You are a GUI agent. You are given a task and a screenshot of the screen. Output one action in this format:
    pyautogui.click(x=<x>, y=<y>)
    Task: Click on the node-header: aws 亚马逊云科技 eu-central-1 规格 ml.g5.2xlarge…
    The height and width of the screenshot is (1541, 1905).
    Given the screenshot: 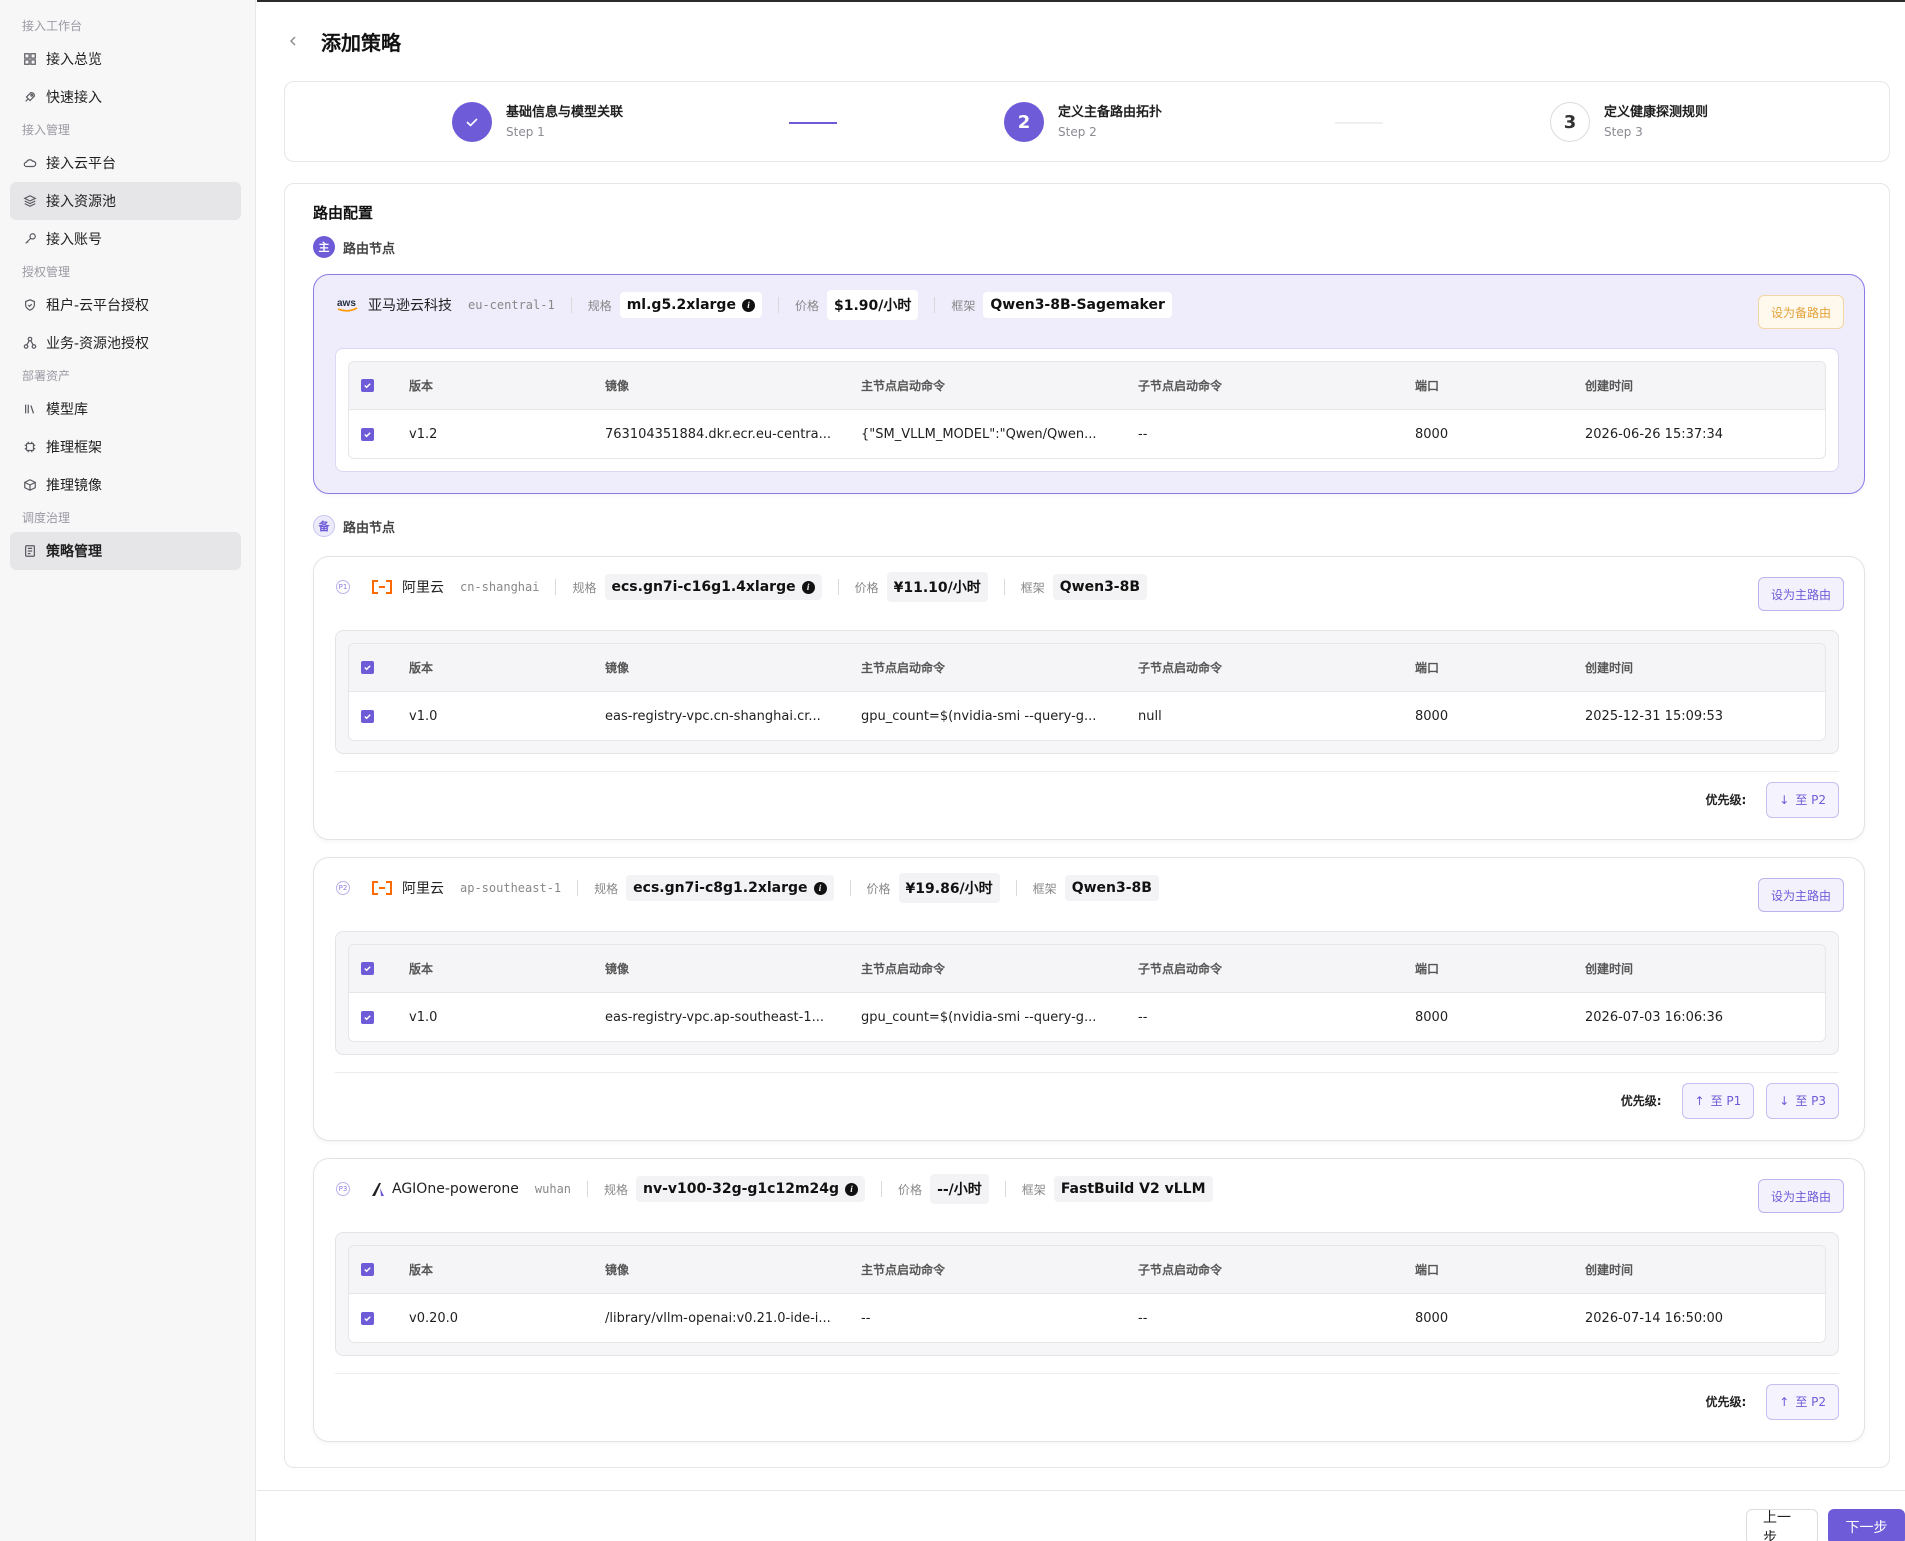 What is the action you would take?
    pyautogui.click(x=754, y=305)
    